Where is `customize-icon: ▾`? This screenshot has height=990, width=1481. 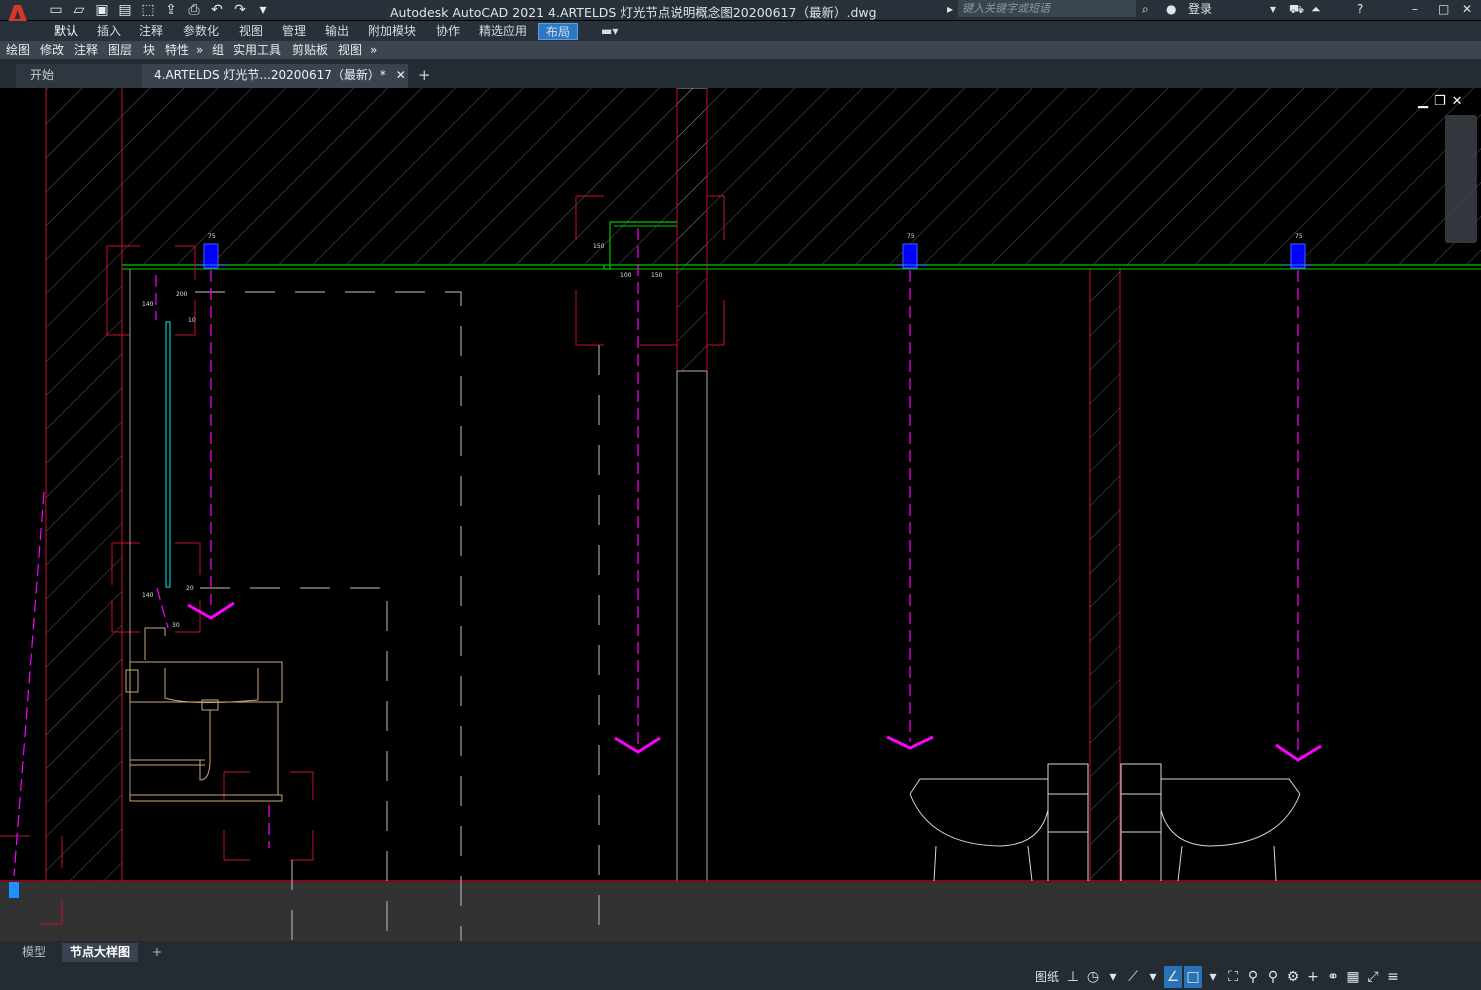
customize-icon: ▾ is located at coordinates (263, 10).